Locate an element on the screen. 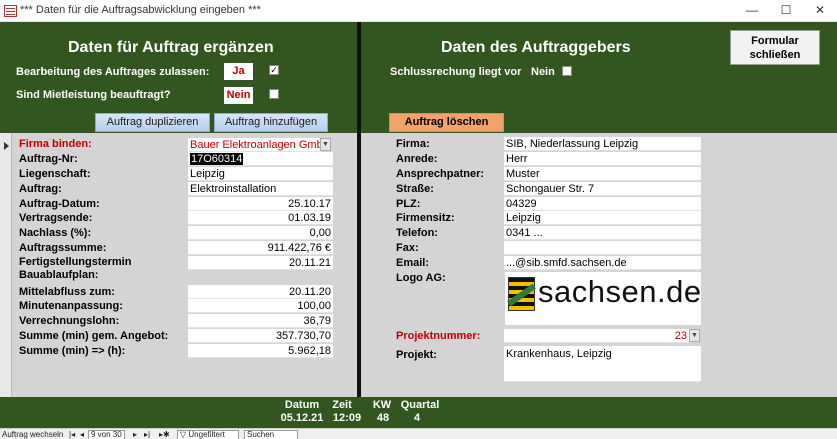 This screenshot has height=439, width=837. strasse-field: Schongauer Str. 7 is located at coordinates (602, 189).